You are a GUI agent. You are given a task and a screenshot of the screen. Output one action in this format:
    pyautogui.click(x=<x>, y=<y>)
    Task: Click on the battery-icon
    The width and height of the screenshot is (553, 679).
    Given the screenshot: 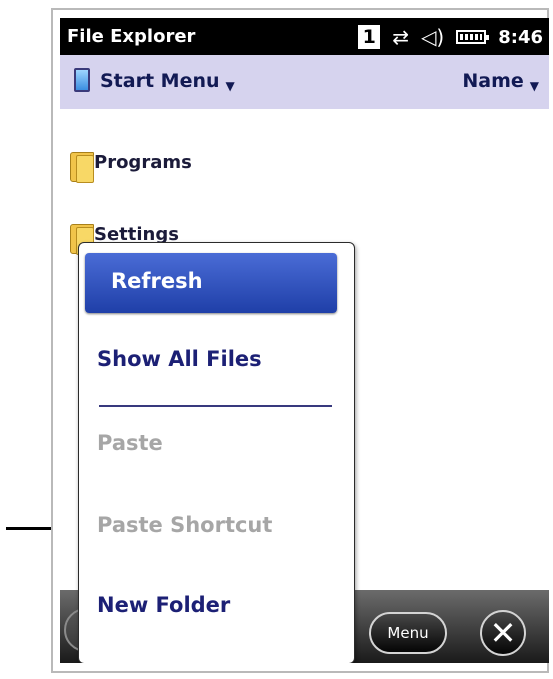 What is the action you would take?
    pyautogui.click(x=473, y=37)
    